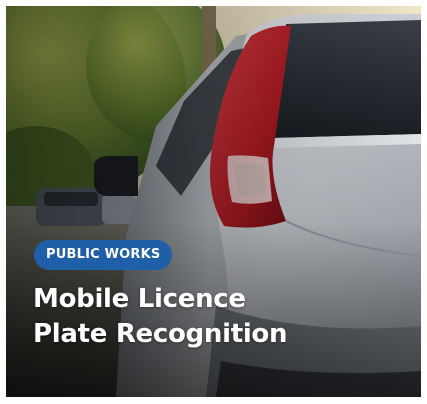 This screenshot has width=427, height=404. Describe the element at coordinates (160, 334) in the screenshot. I see `title-line-2: Plate Recognition` at that location.